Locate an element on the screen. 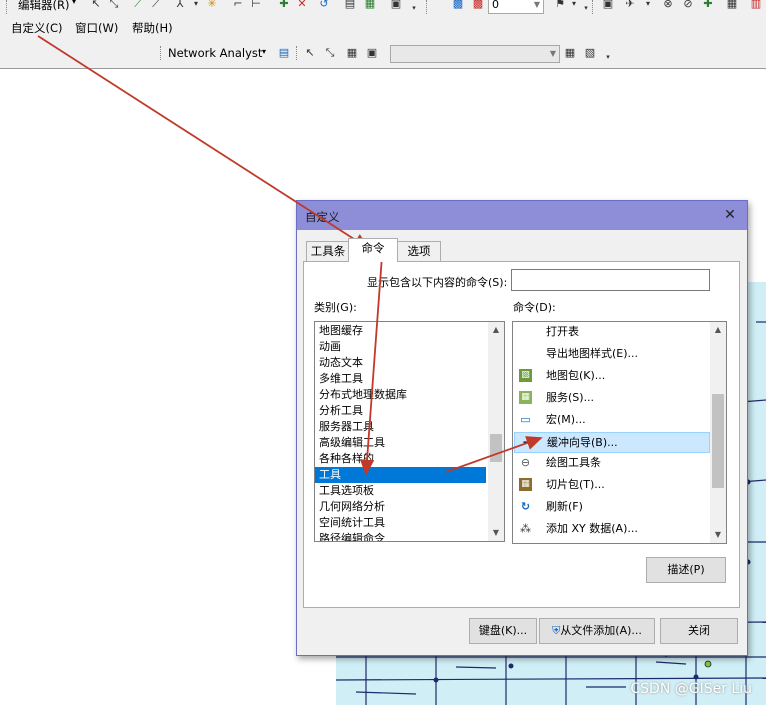 This screenshot has width=766, height=705. tab-label: 命令 is located at coordinates (373, 248).